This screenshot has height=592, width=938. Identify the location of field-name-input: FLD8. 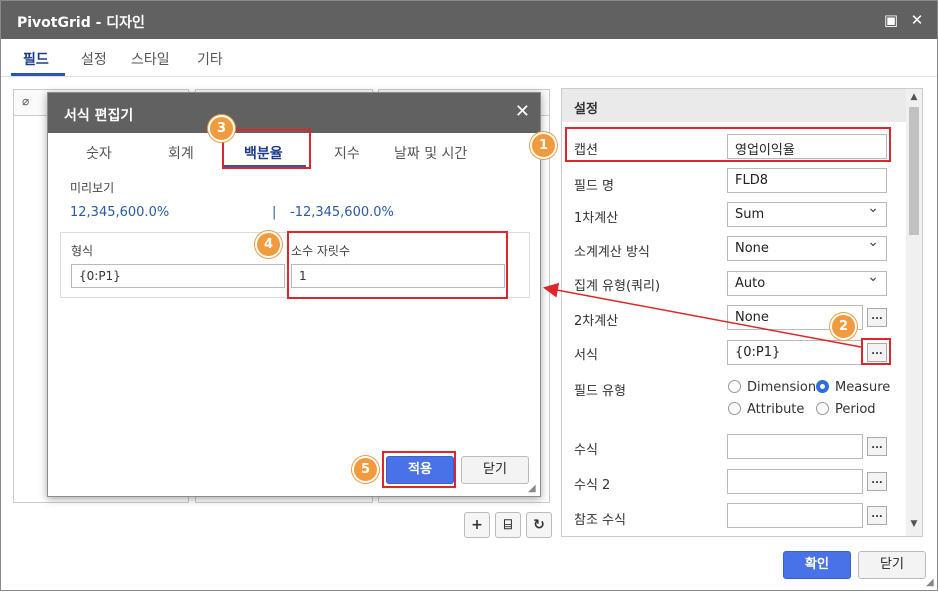
(807, 180).